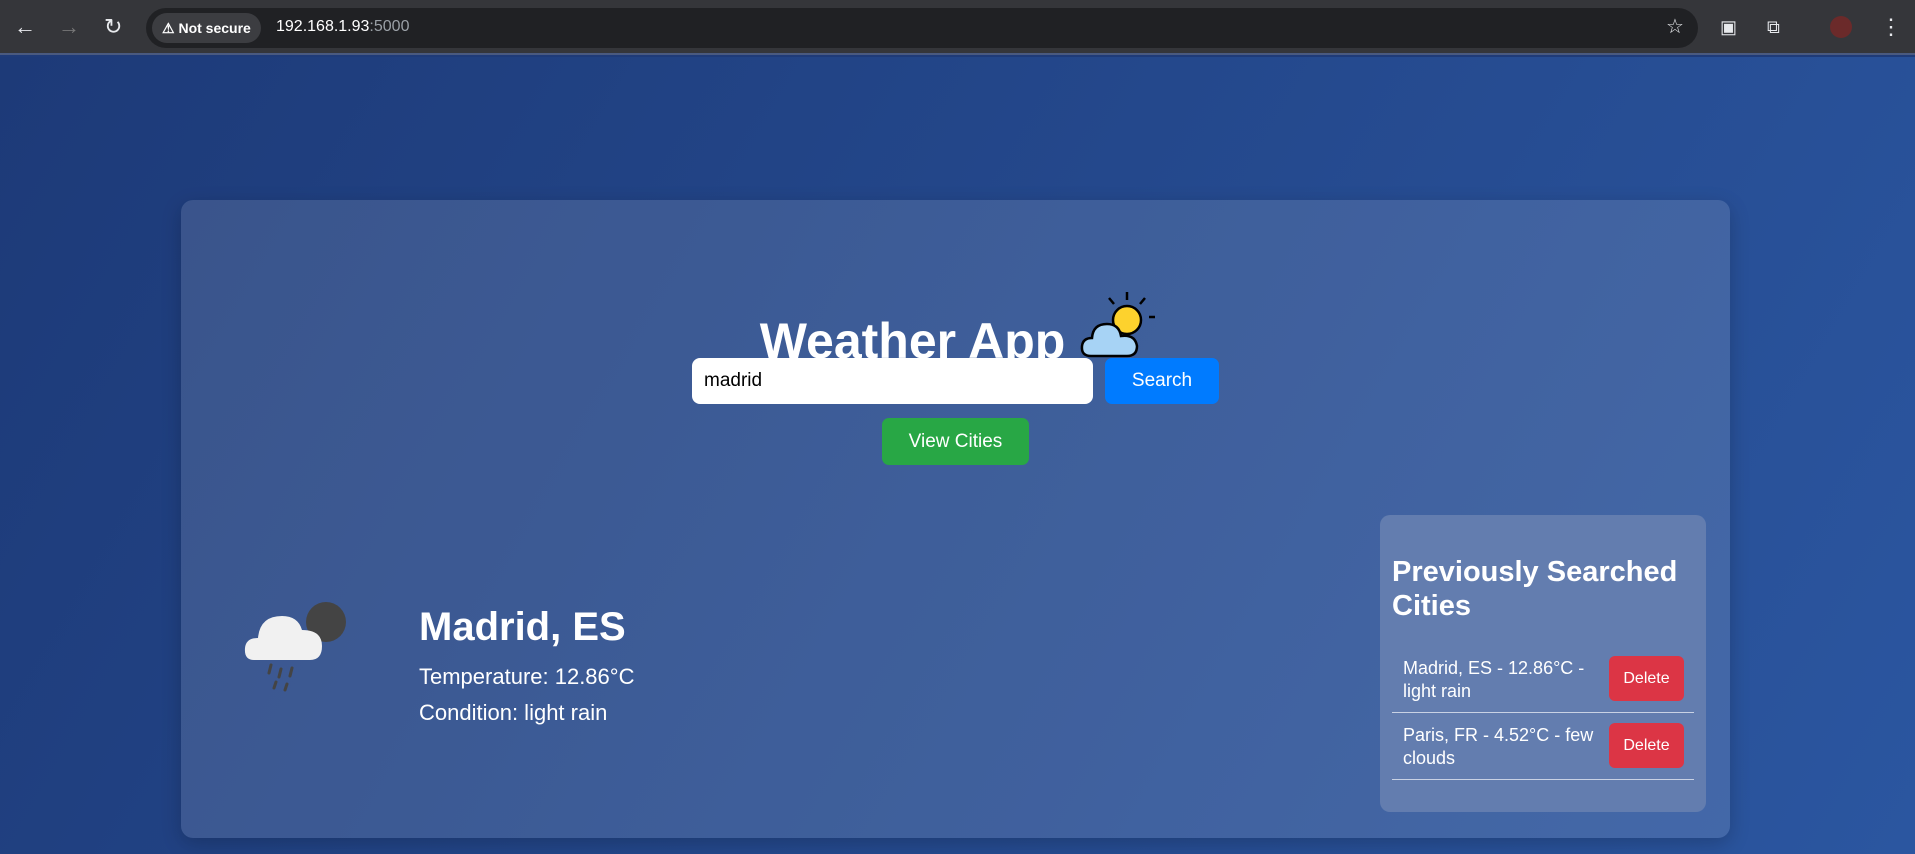 The width and height of the screenshot is (1915, 854). Describe the element at coordinates (1675, 27) in the screenshot. I see `bookmark-star-icon: ☆` at that location.